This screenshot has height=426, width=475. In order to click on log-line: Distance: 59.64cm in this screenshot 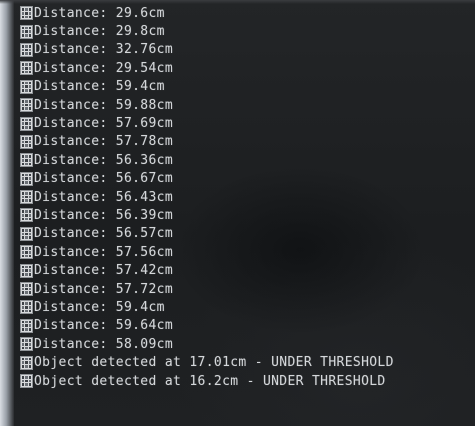, I will do `click(247, 326)`.